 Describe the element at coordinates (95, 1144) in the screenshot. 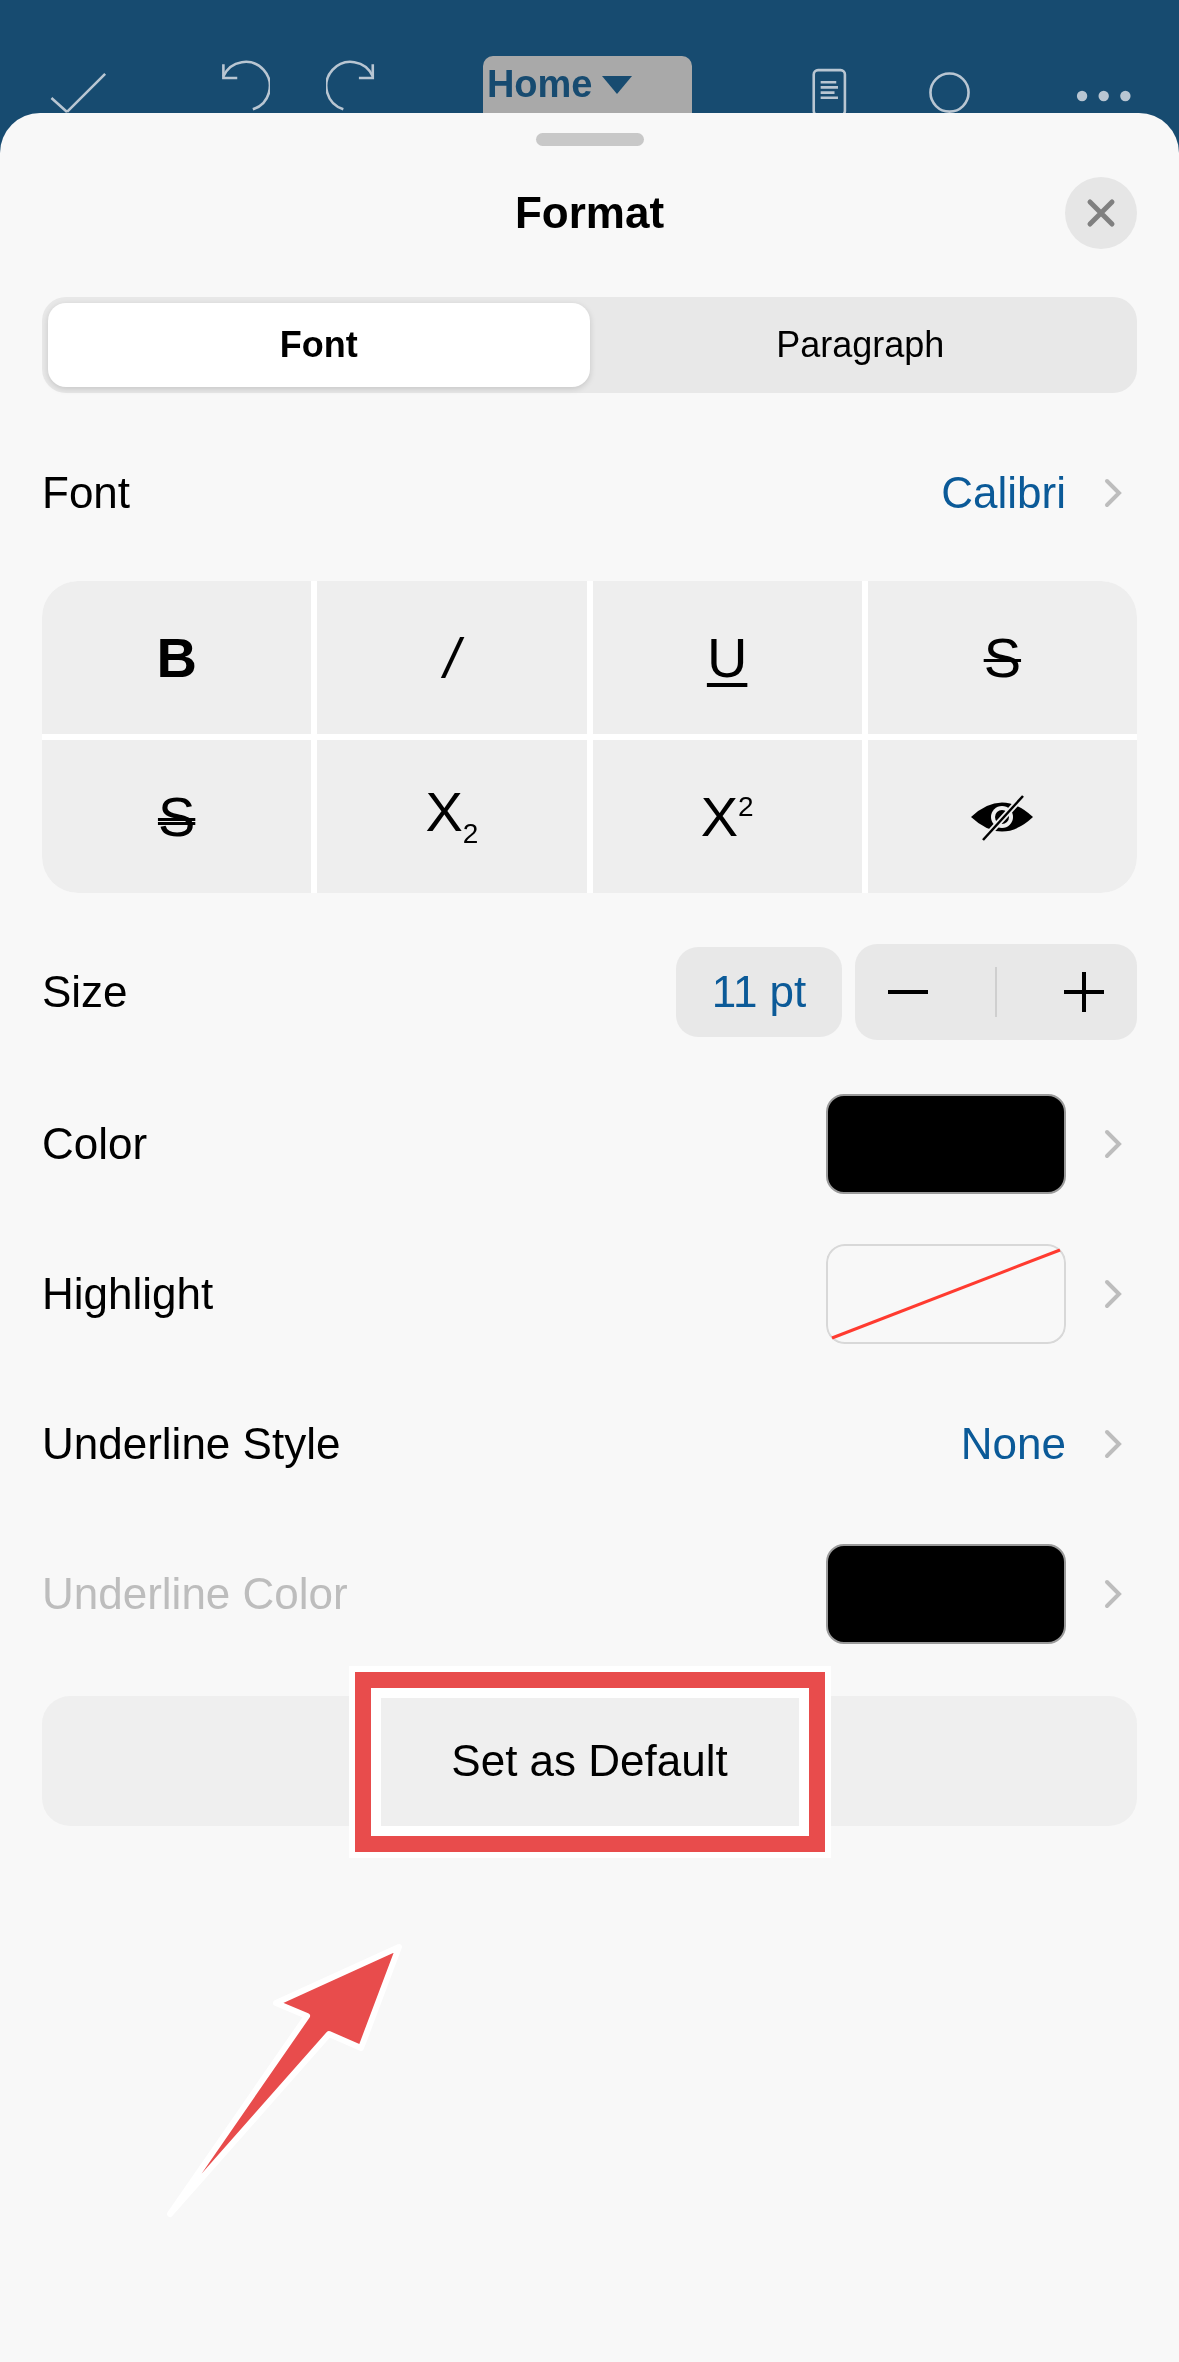

I see `setting-label: Color` at that location.